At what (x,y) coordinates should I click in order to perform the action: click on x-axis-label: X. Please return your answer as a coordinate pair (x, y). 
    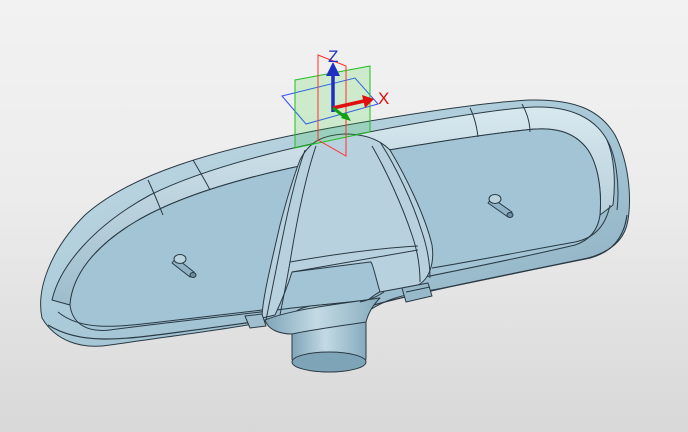
    Looking at the image, I should click on (383, 98).